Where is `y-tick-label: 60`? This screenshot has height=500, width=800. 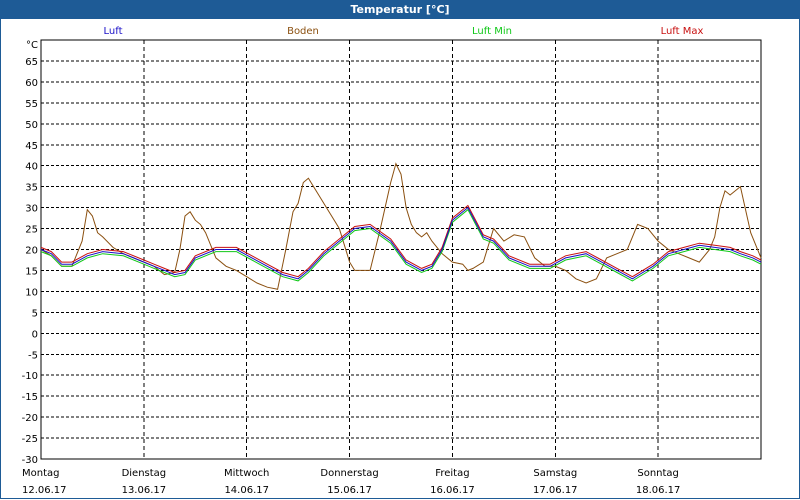 y-tick-label: 60 is located at coordinates (31, 83).